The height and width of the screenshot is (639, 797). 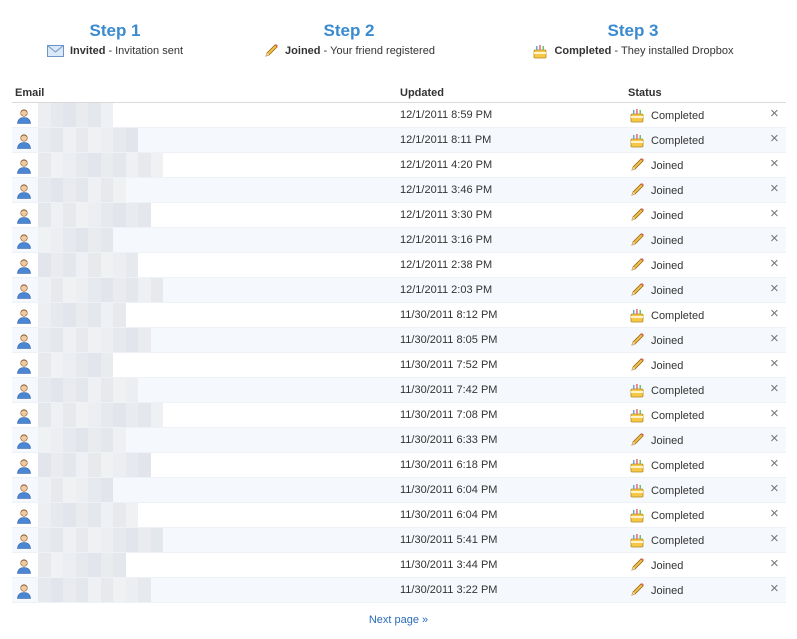 What do you see at coordinates (446, 190) in the screenshot?
I see `updated-date: 12/1/2011 3:46 PM` at bounding box center [446, 190].